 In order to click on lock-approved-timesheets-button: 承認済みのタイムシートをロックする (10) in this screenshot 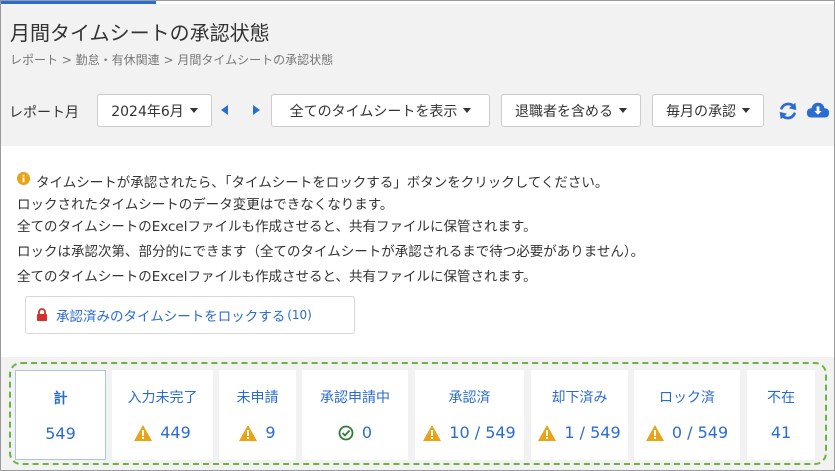, I will do `click(190, 315)`.